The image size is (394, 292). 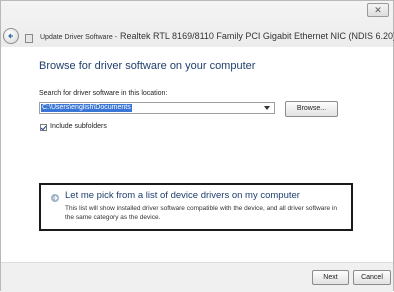 What do you see at coordinates (157, 108) in the screenshot?
I see `search-location-combobox: C:\Users\english\Documents` at bounding box center [157, 108].